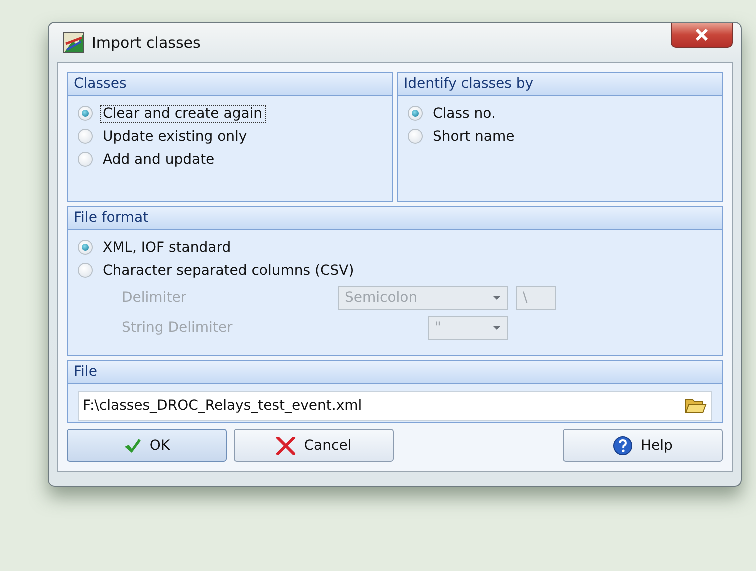 The image size is (756, 571). What do you see at coordinates (314, 445) in the screenshot?
I see `cancel-button: Cancel` at bounding box center [314, 445].